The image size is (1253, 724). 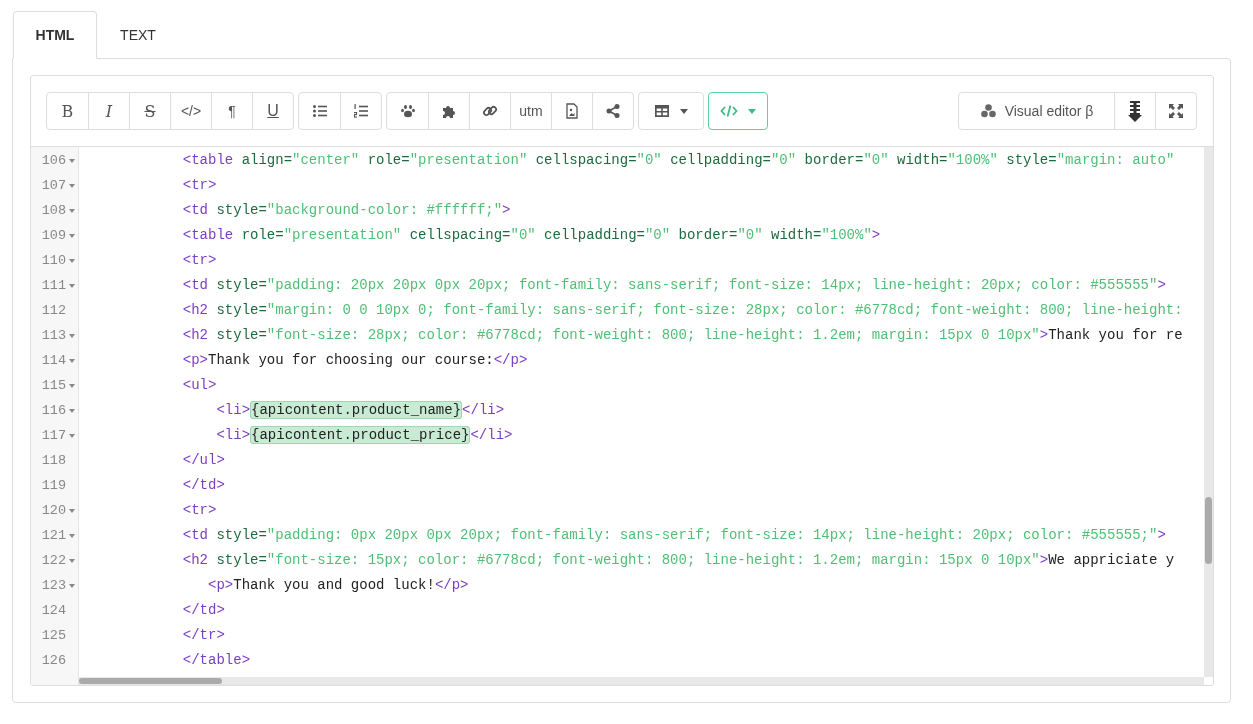 I want to click on line-number: 108, so click(x=53, y=210).